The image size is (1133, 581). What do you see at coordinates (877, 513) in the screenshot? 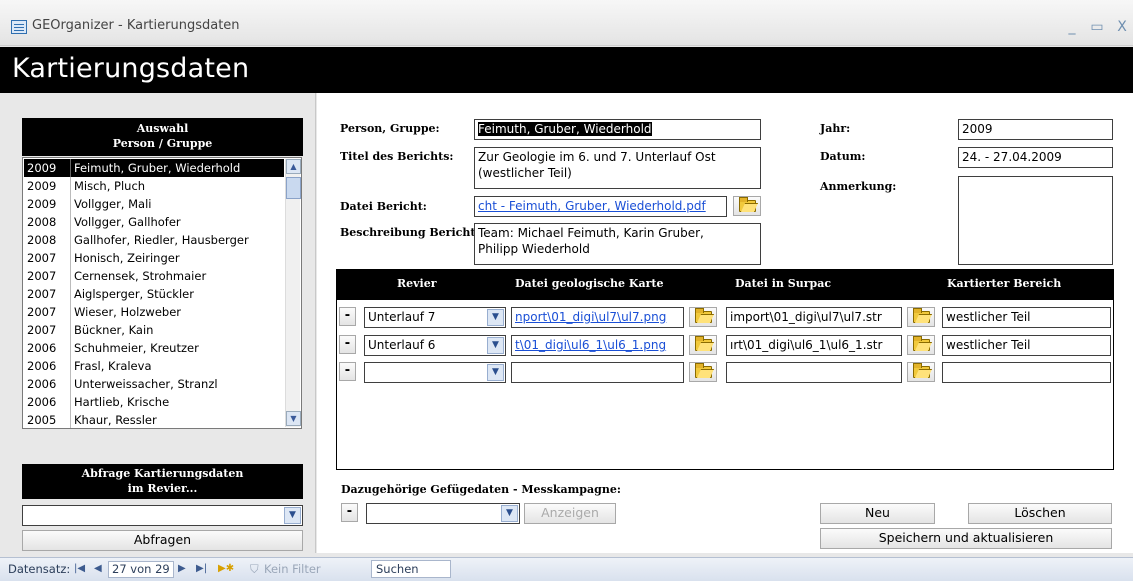
I see `new-button: Neu` at bounding box center [877, 513].